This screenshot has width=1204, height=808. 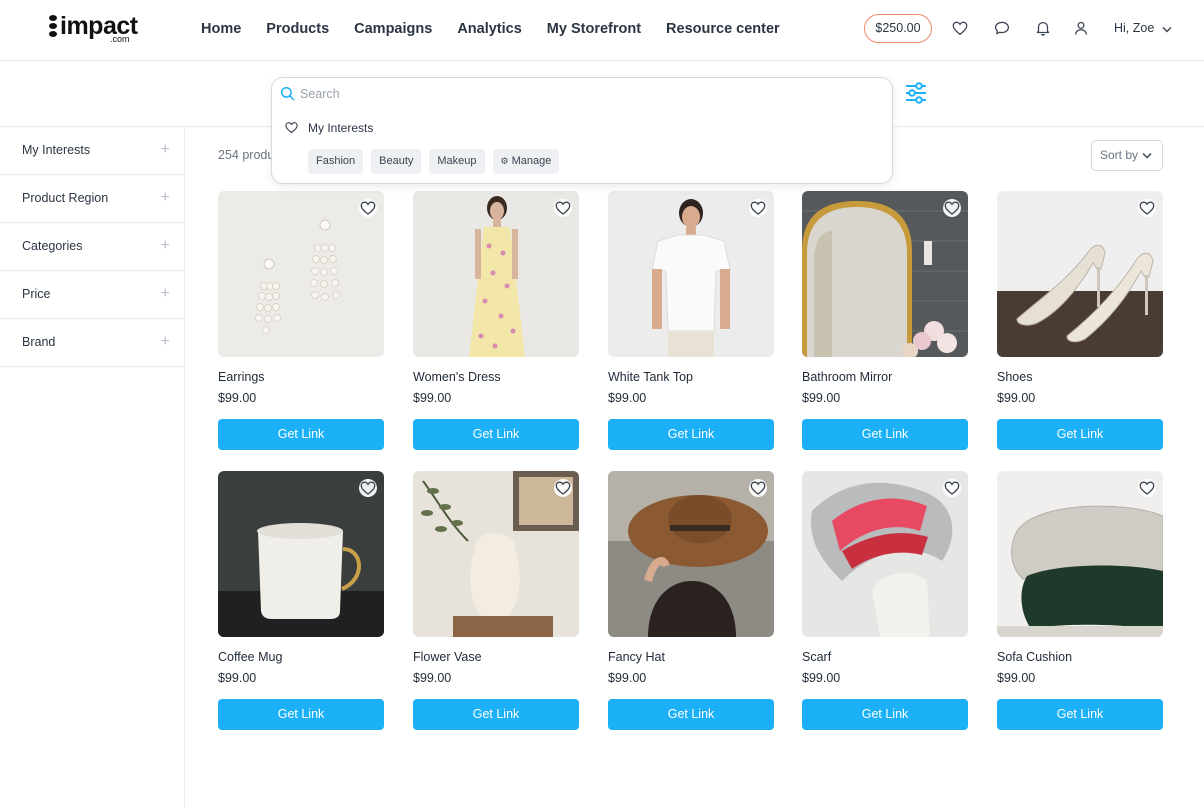 What do you see at coordinates (1002, 28) in the screenshot?
I see `messages-icon` at bounding box center [1002, 28].